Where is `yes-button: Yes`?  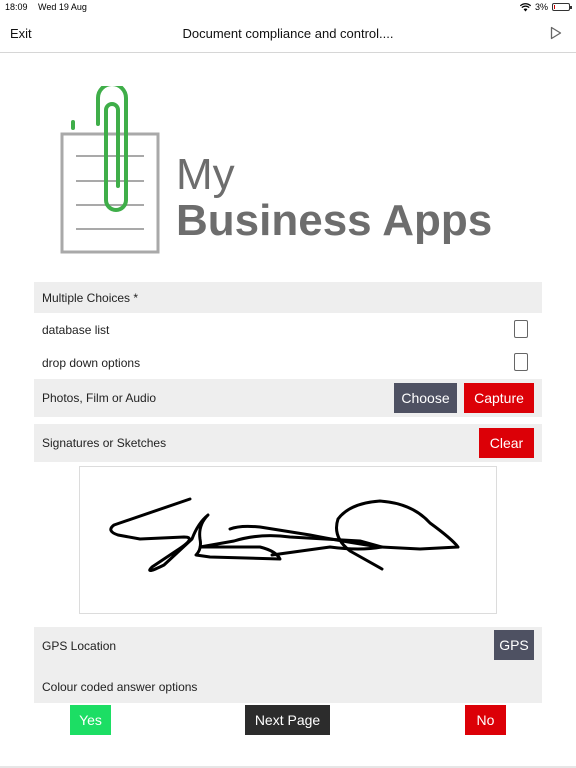
yes-button: Yes is located at coordinates (90, 720).